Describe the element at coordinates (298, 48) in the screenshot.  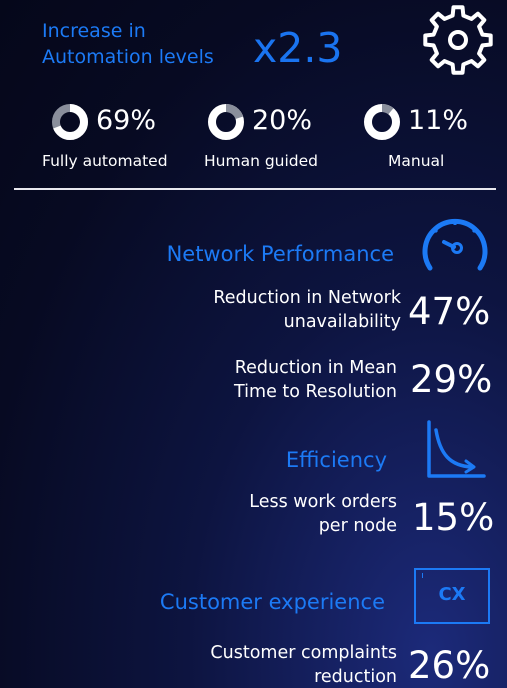
I see `automation-multiplier: x2.3` at that location.